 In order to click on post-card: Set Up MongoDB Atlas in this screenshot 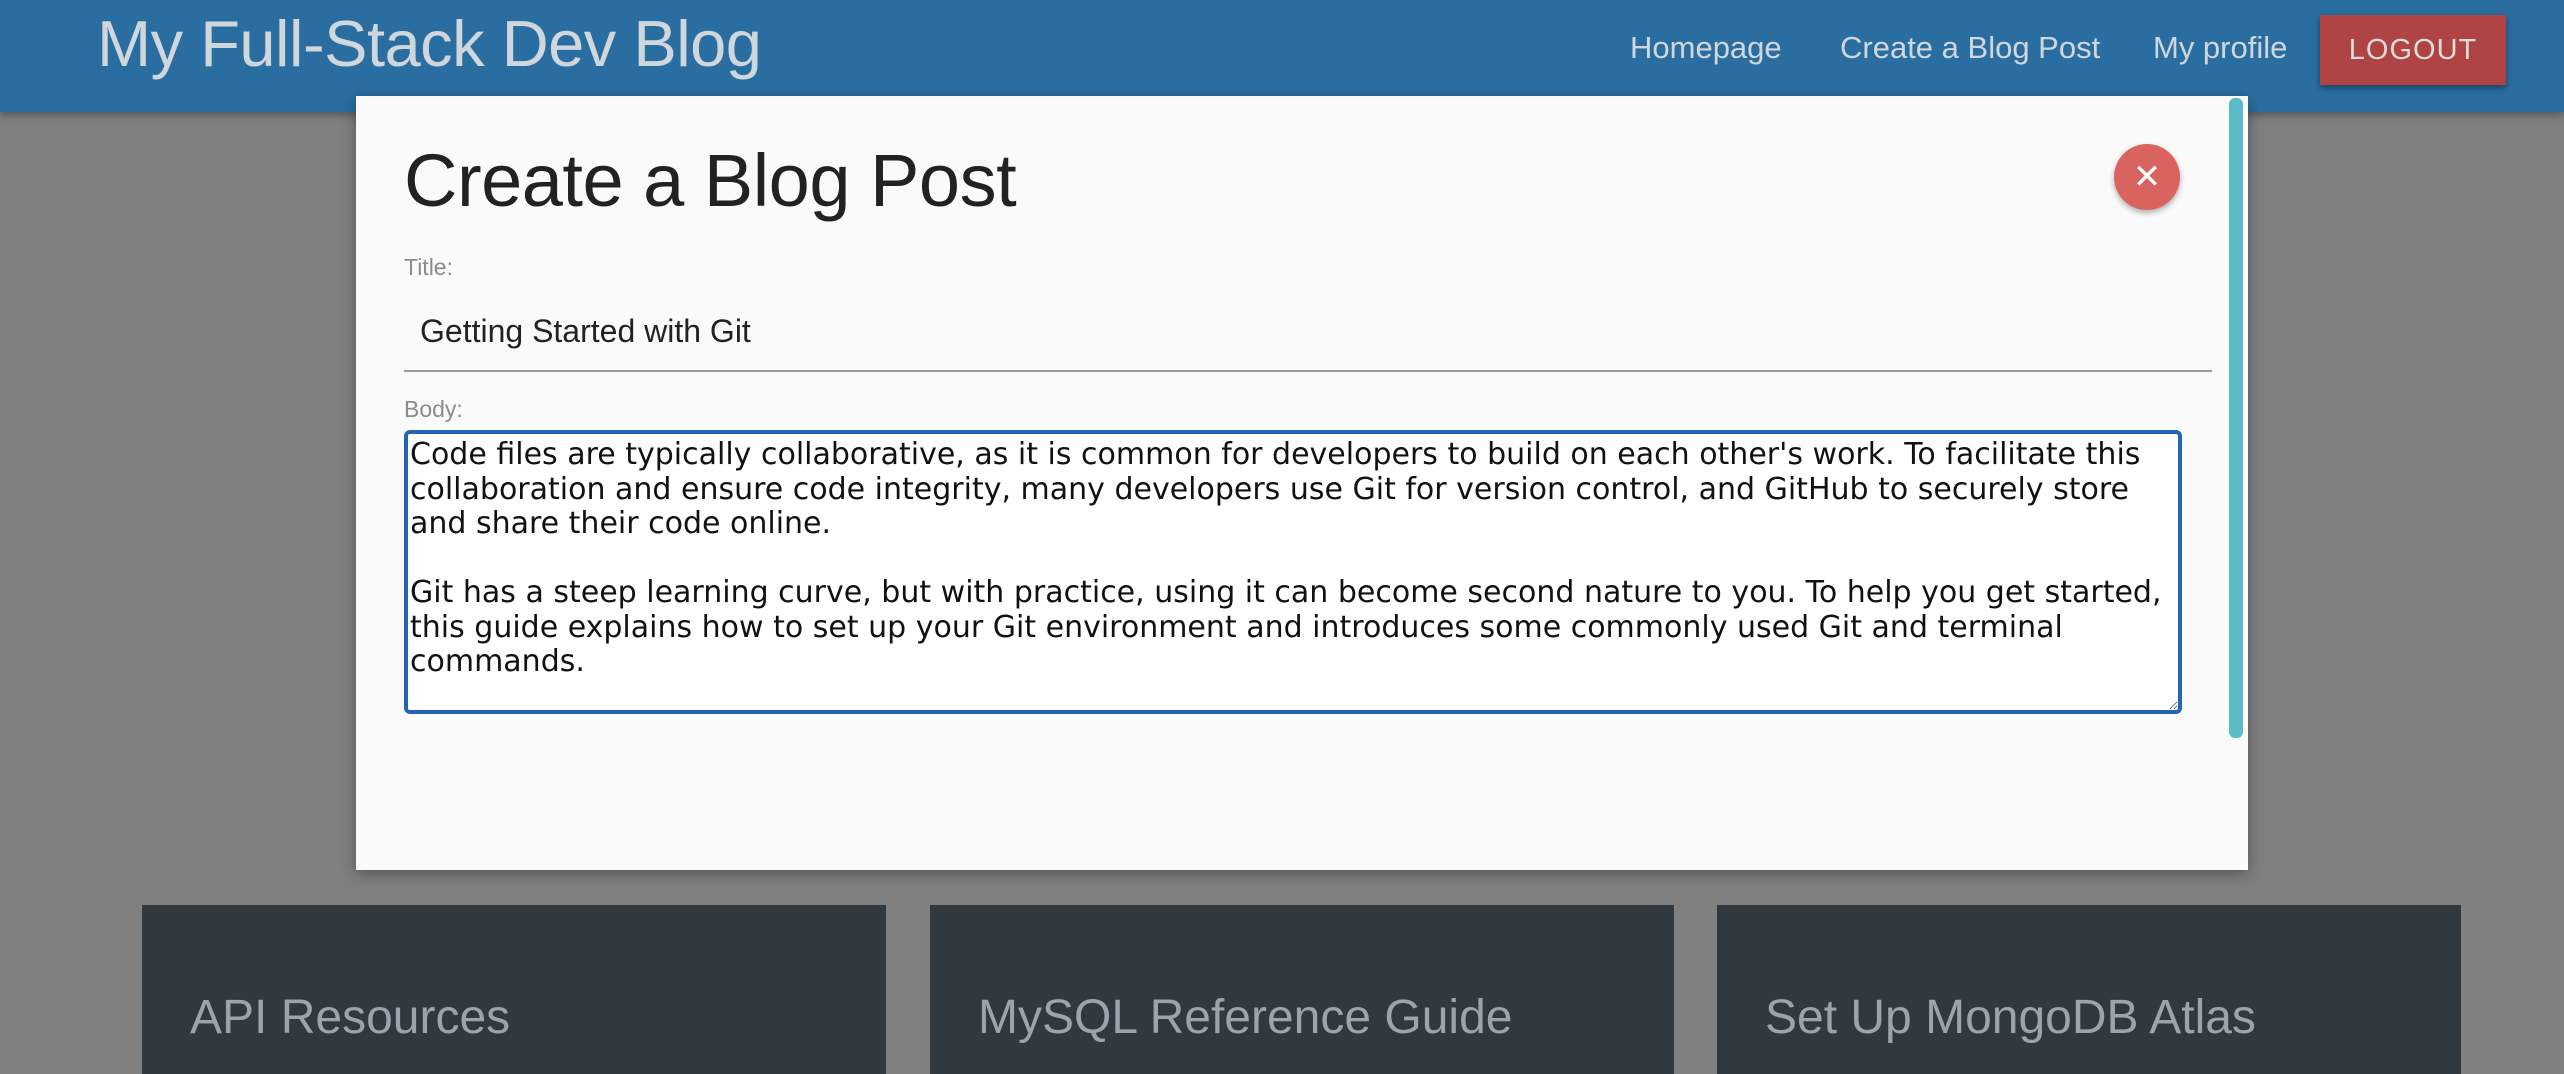, I will do `click(2089, 989)`.